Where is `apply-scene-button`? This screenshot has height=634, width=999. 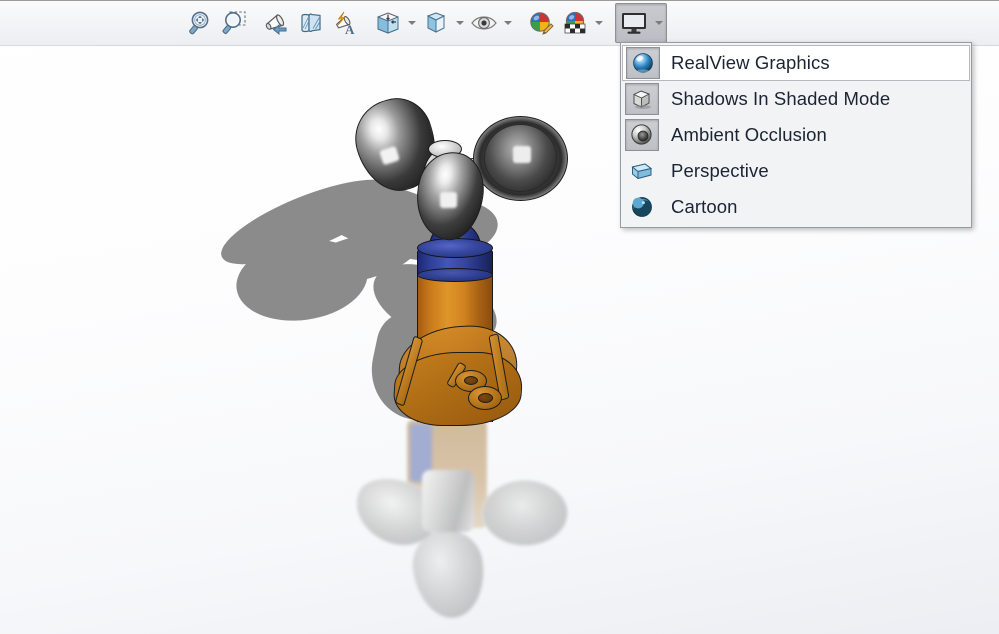
apply-scene-button is located at coordinates (575, 23).